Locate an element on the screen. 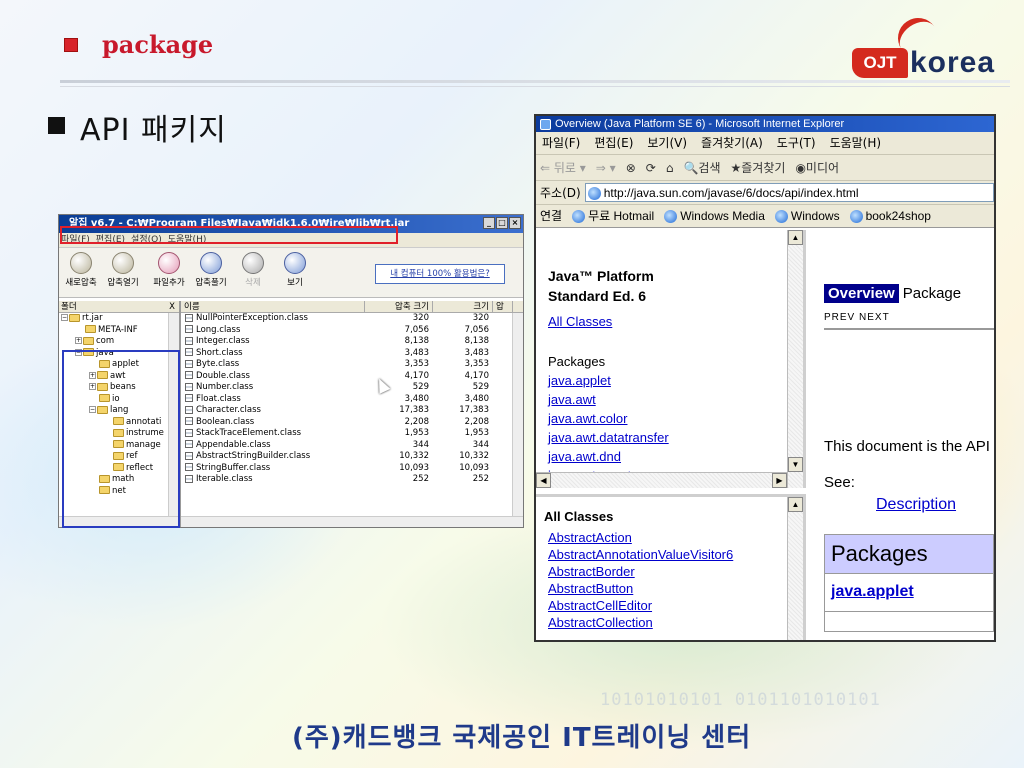 The image size is (1024, 768). package-link: java.awt.dnd is located at coordinates (608, 456).